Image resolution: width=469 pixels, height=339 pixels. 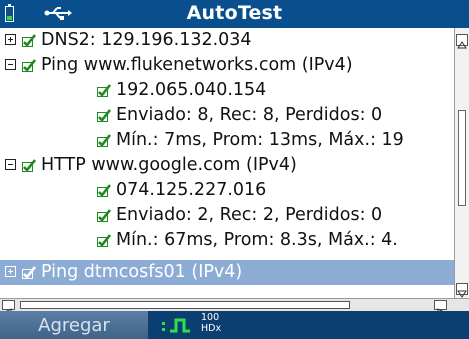 I want to click on scroll-down-arrow-icon, so click(x=462, y=290).